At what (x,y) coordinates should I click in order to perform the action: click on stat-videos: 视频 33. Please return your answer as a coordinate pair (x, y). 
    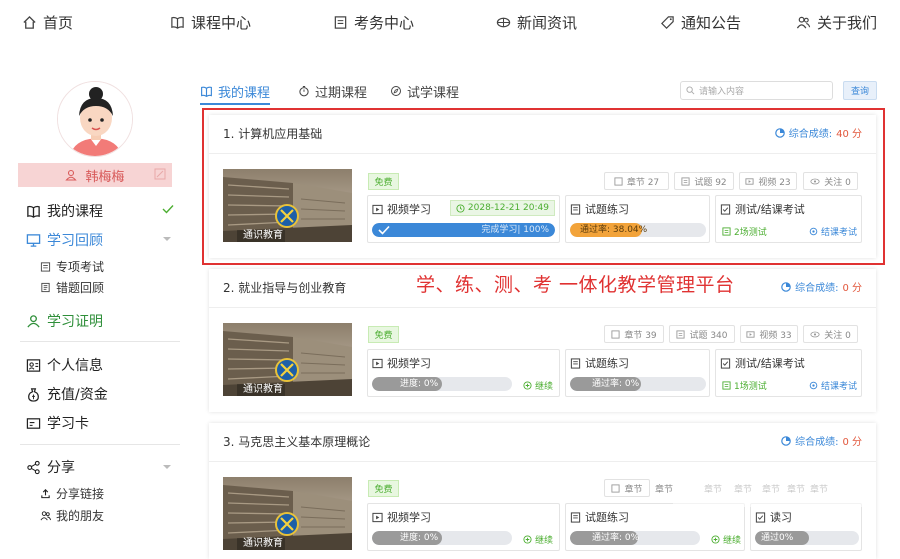
    Looking at the image, I should click on (769, 334).